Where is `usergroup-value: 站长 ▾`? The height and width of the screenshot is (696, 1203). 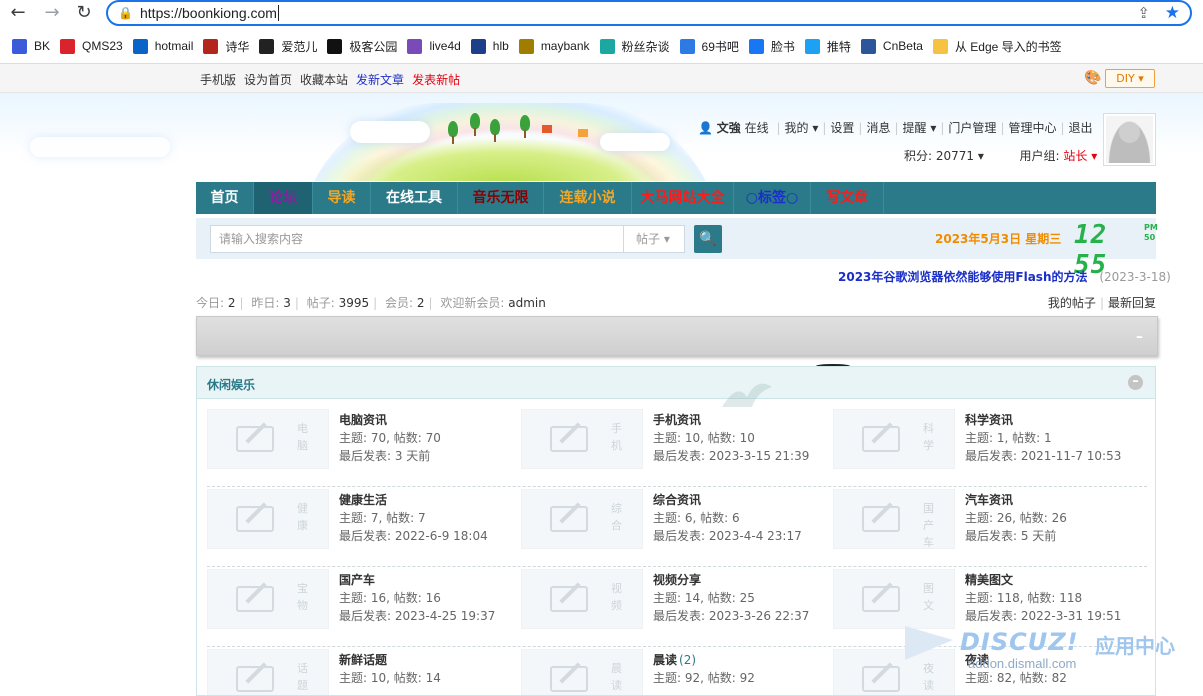 usergroup-value: 站长 ▾ is located at coordinates (1080, 156).